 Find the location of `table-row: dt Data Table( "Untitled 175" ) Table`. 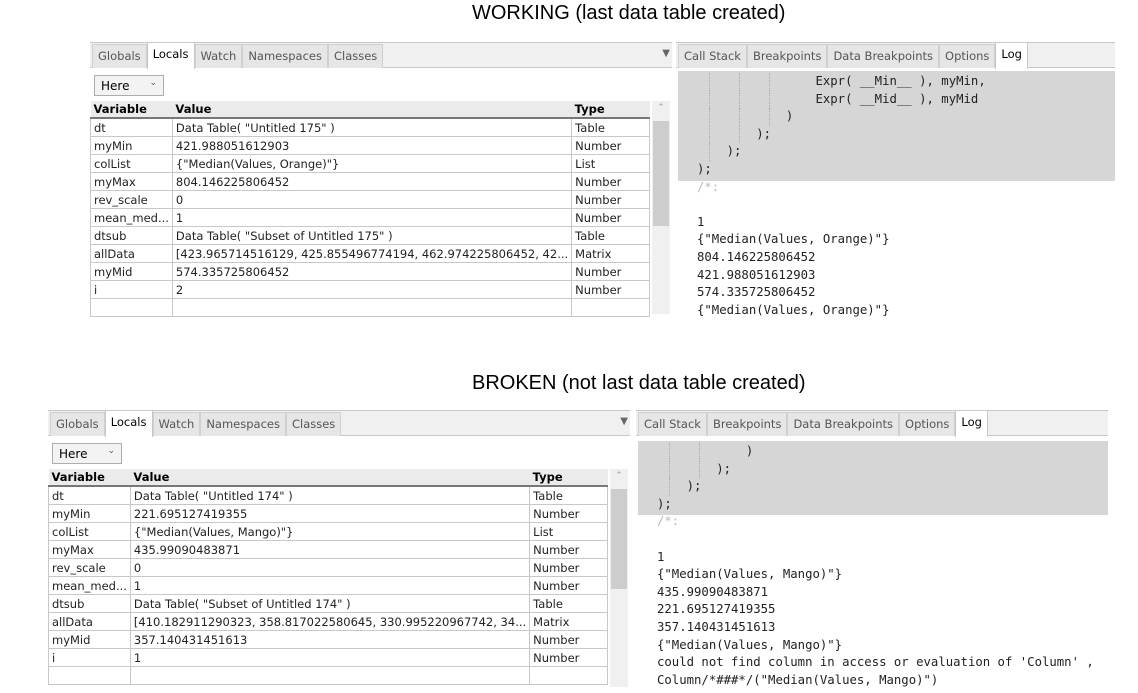

table-row: dt Data Table( "Untitled 175" ) Table is located at coordinates (370, 127).